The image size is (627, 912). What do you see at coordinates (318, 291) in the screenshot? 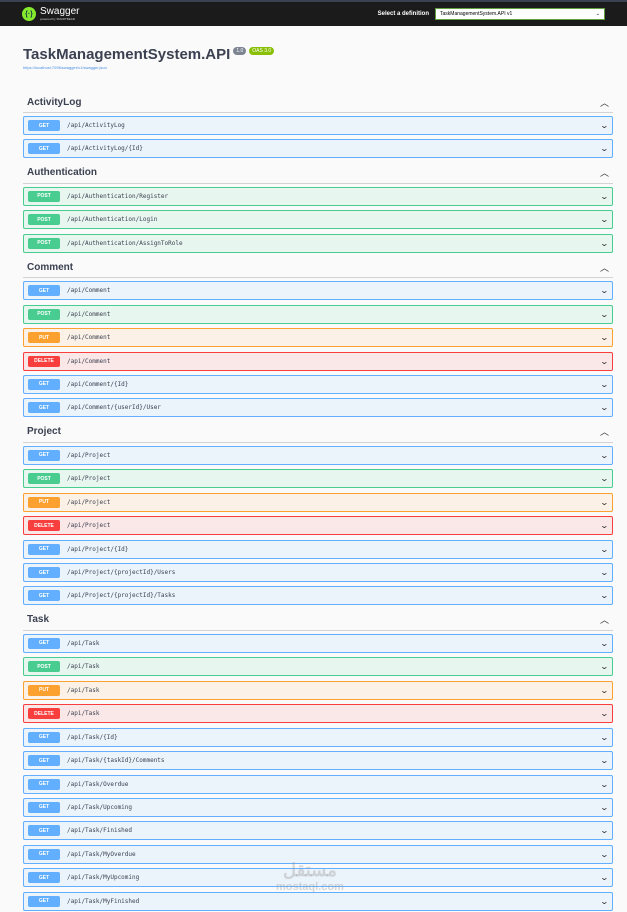
I see `operation-row: GET/api/Comment ⌄` at bounding box center [318, 291].